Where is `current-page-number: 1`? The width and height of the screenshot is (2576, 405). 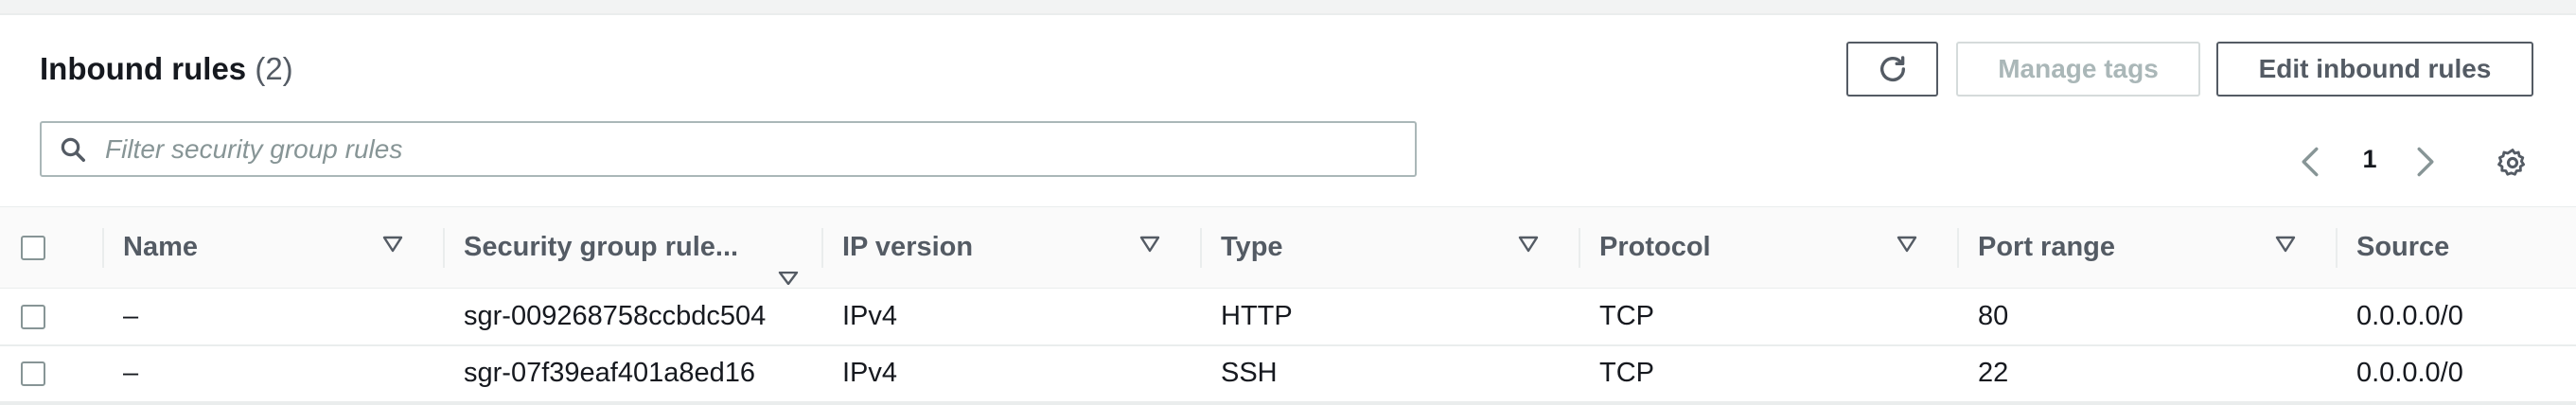 current-page-number: 1 is located at coordinates (2369, 159).